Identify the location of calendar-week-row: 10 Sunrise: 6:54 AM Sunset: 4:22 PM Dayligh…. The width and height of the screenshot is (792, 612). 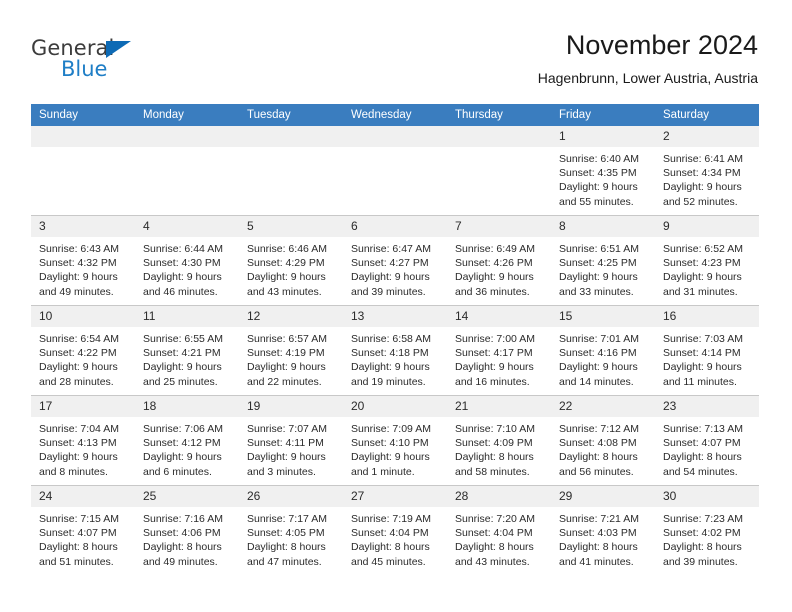
(395, 350).